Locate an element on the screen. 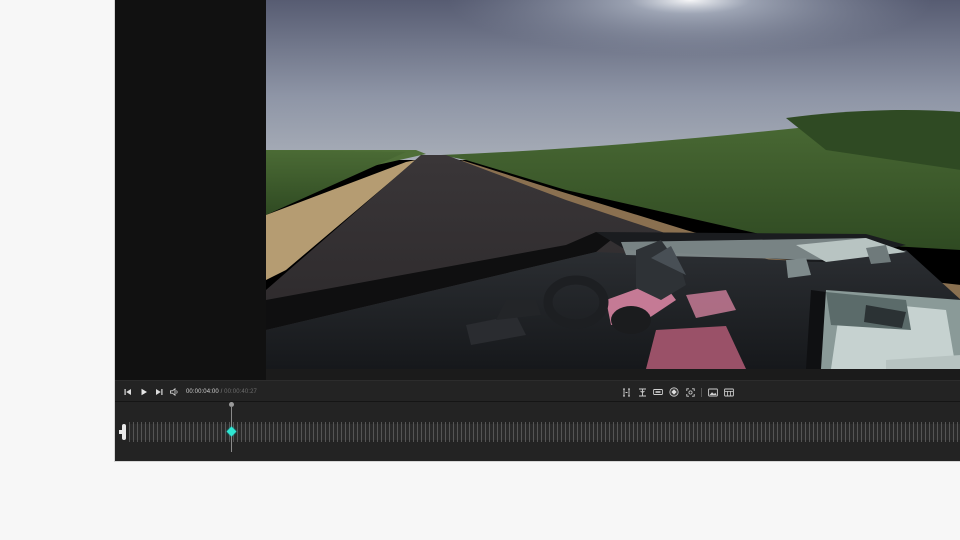 The image size is (960, 540). snapshot-icon is located at coordinates (713, 392).